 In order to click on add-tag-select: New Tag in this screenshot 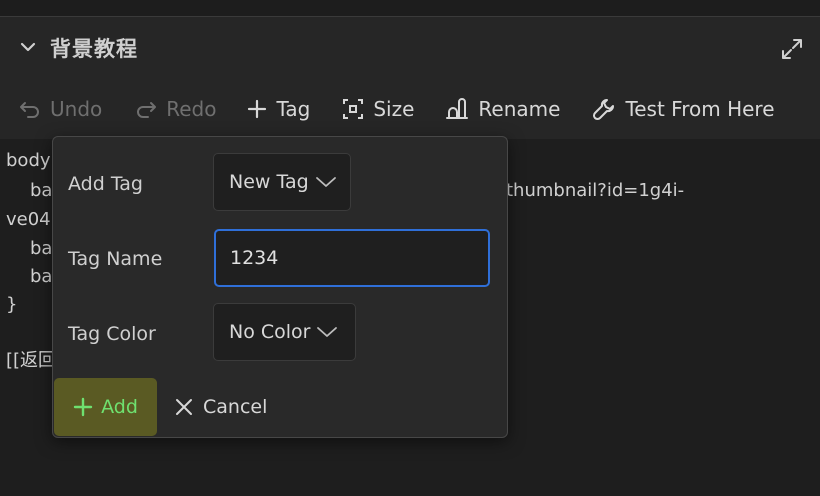, I will do `click(282, 182)`.